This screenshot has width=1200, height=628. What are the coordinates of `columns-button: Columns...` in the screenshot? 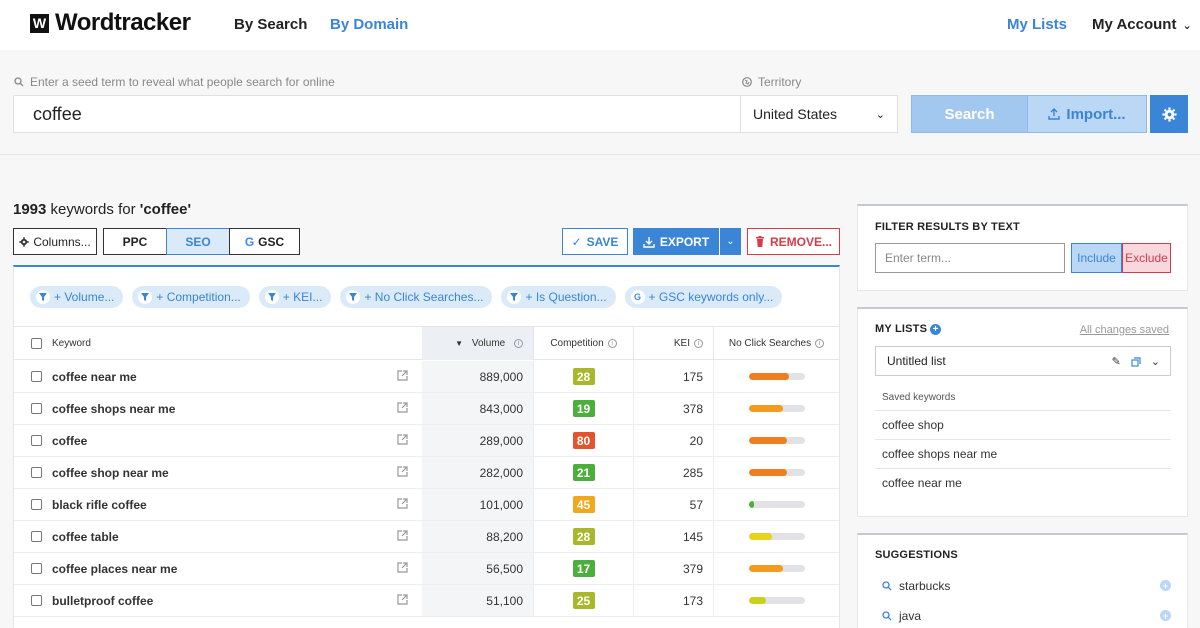 It's located at (55, 241).